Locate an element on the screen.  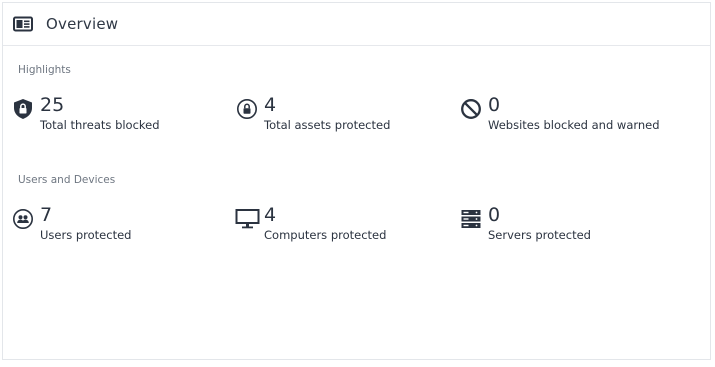
stat-label: Total threats blocked is located at coordinates (100, 125).